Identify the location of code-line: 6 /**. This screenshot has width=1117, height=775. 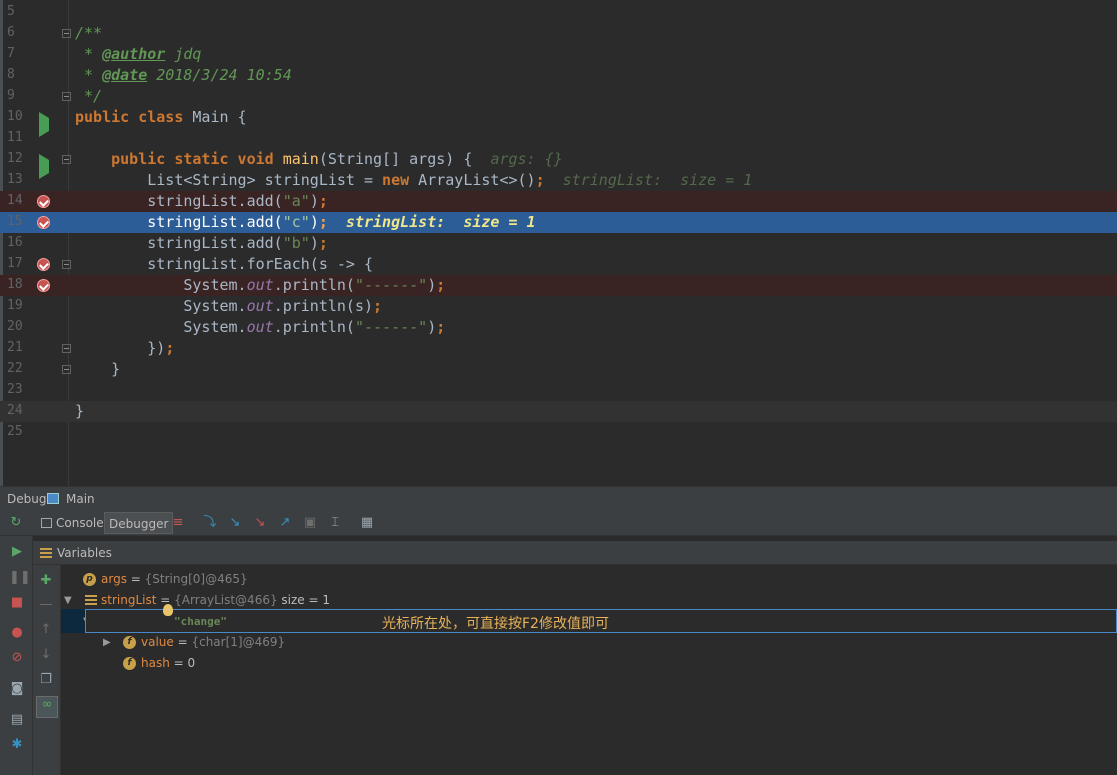
(558, 33).